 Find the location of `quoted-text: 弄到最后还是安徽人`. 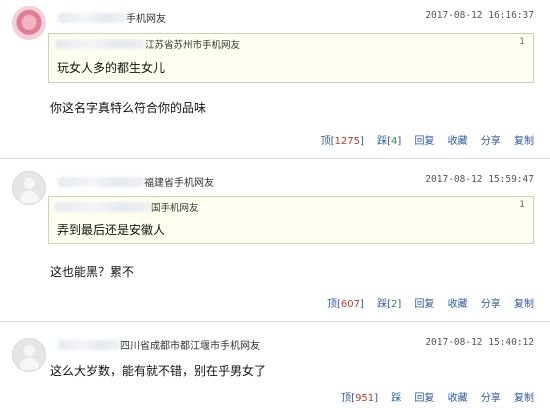

quoted-text: 弄到最后还是安徽人 is located at coordinates (111, 230).